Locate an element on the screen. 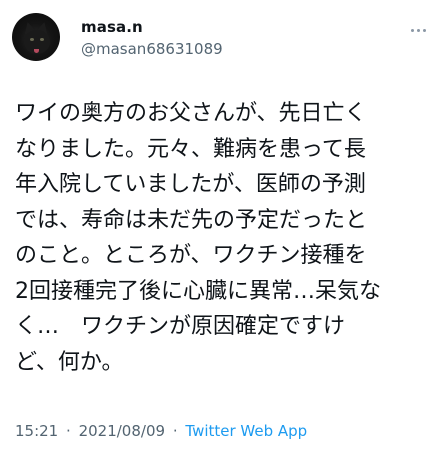  tweet-source-link: Twitter Web App is located at coordinates (246, 431).